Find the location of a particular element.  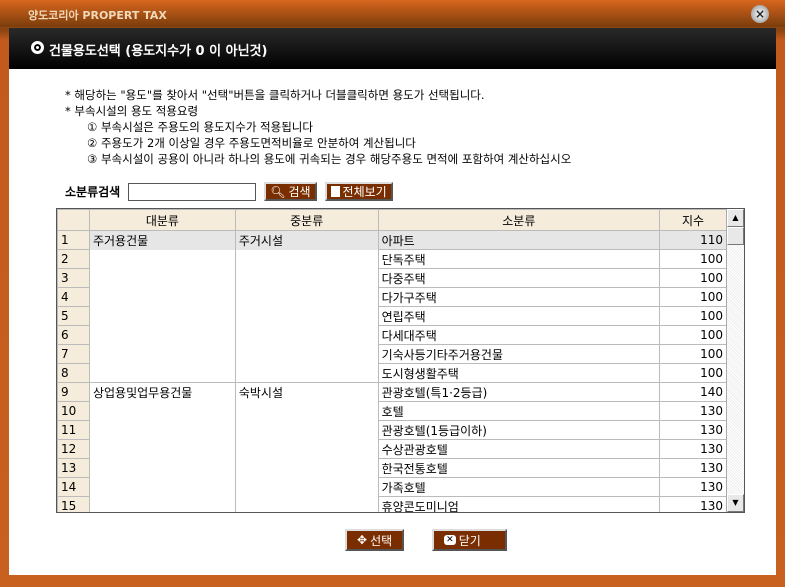

move-icon: ✥ is located at coordinates (362, 540).